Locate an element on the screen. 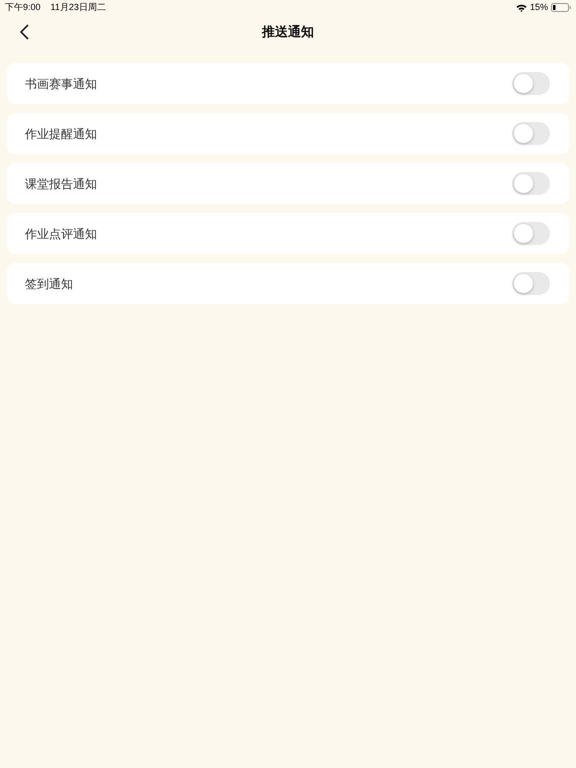  setting-label: 签到通知 is located at coordinates (49, 284).